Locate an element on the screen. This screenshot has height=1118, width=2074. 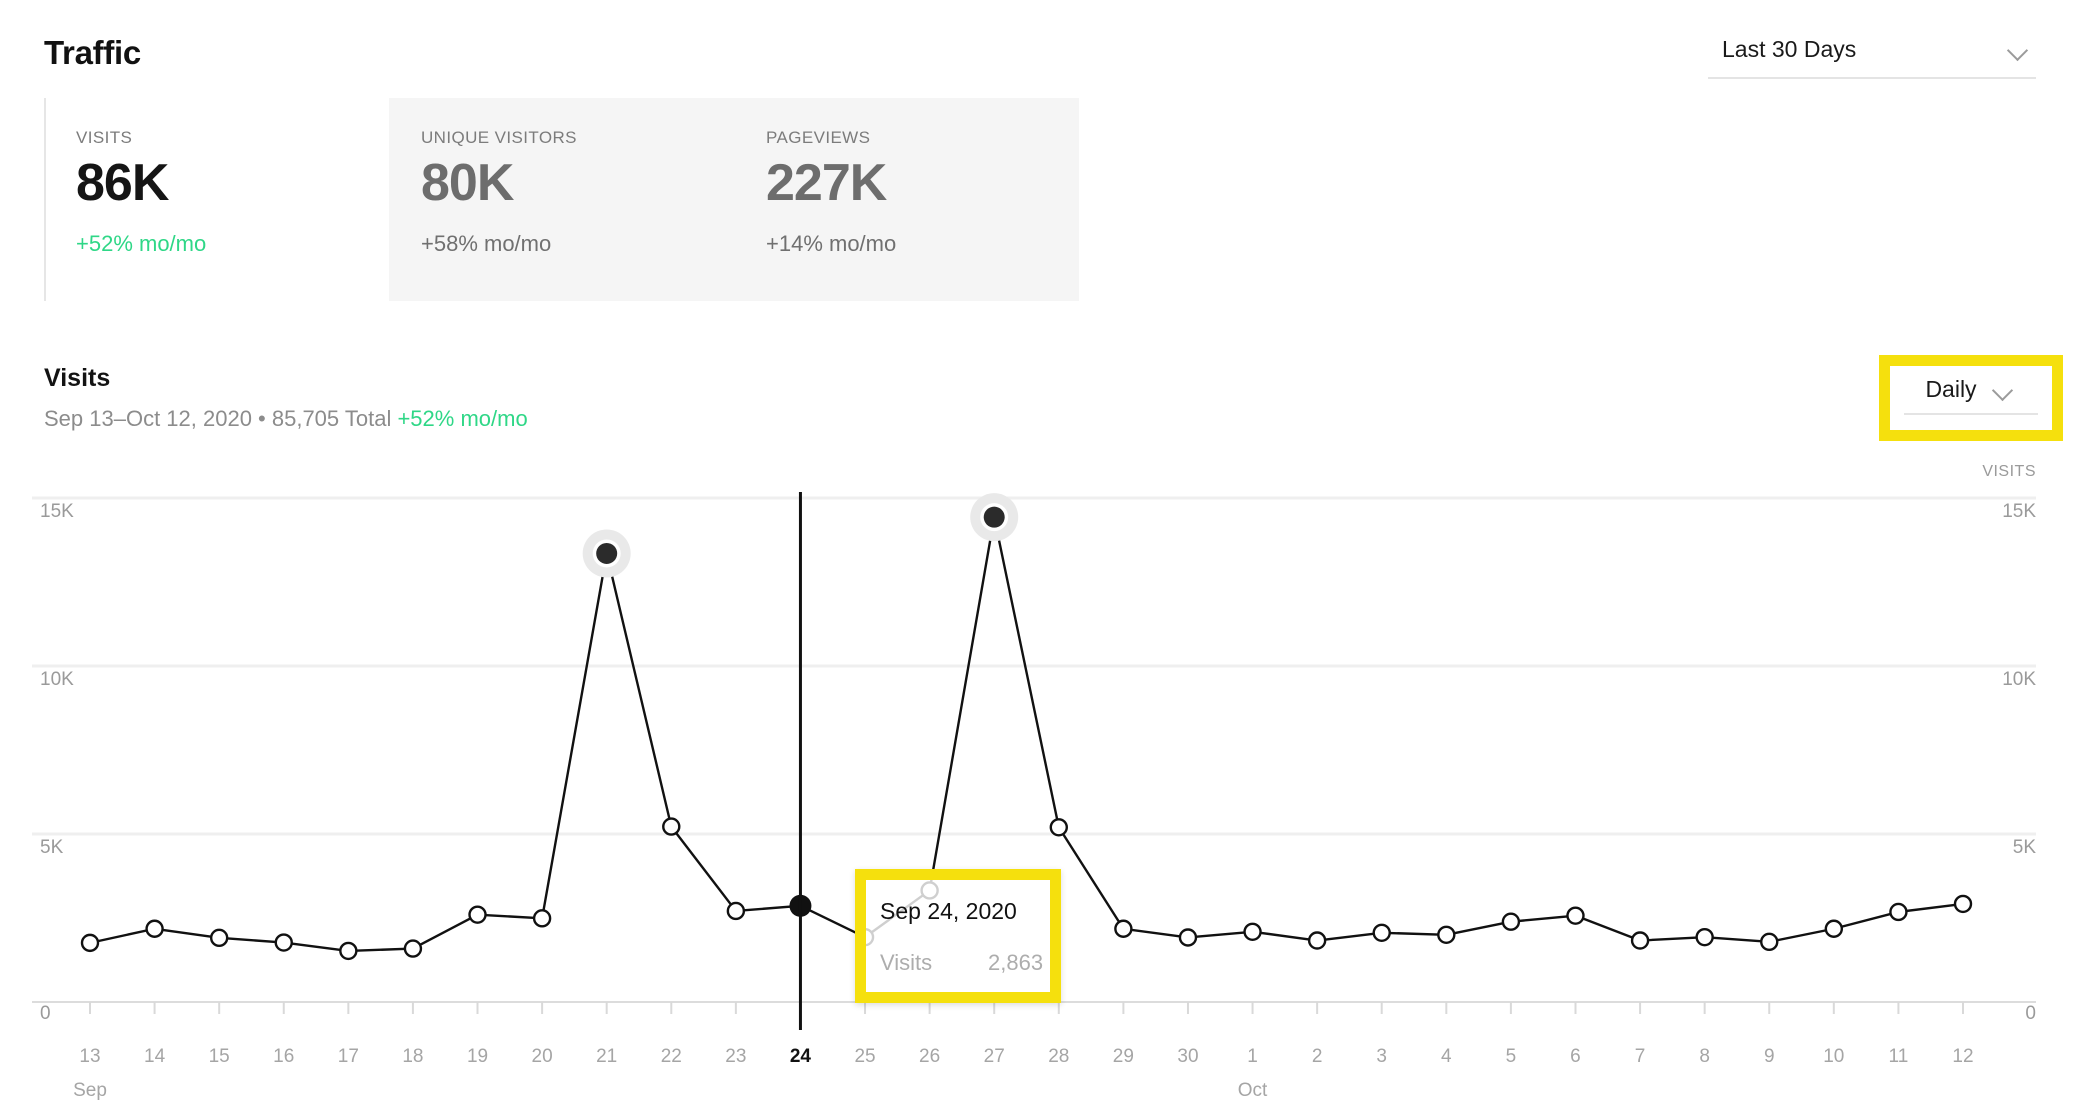
selected-point-dot is located at coordinates (800, 905).